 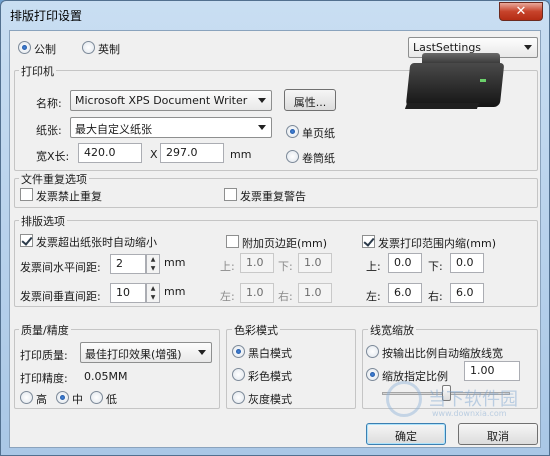 What do you see at coordinates (392, 330) in the screenshot?
I see `linewidth-group-label: 线宽缩放` at bounding box center [392, 330].